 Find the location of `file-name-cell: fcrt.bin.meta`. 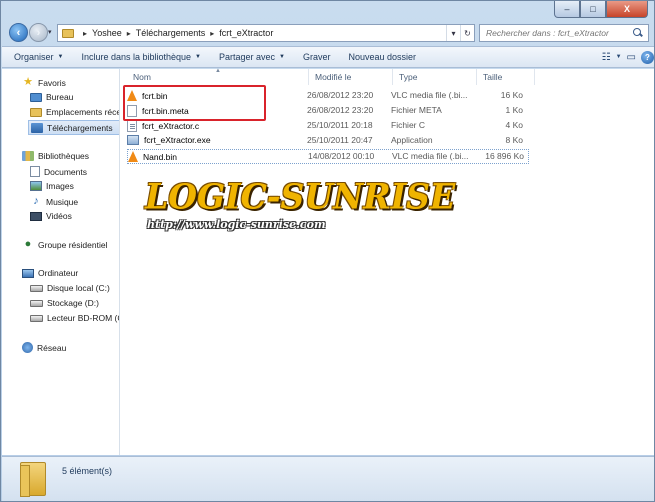

file-name-cell: fcrt.bin.meta is located at coordinates (158, 111).